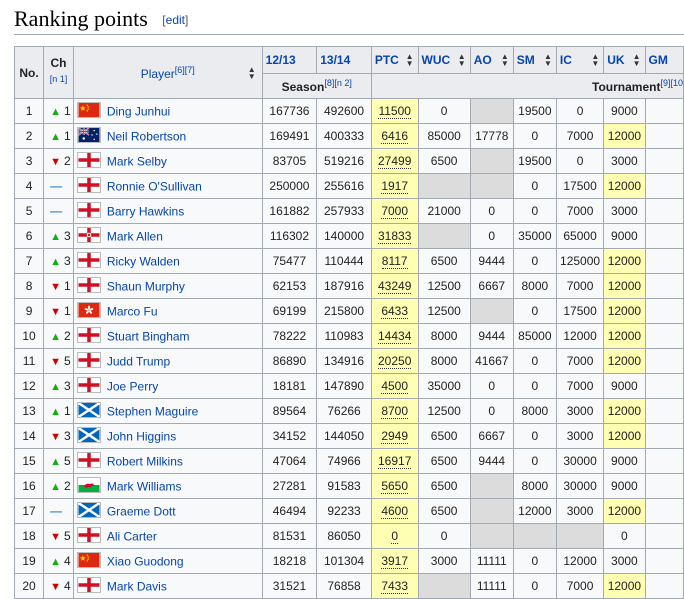  I want to click on ptc-points-value: 16917, so click(395, 461).